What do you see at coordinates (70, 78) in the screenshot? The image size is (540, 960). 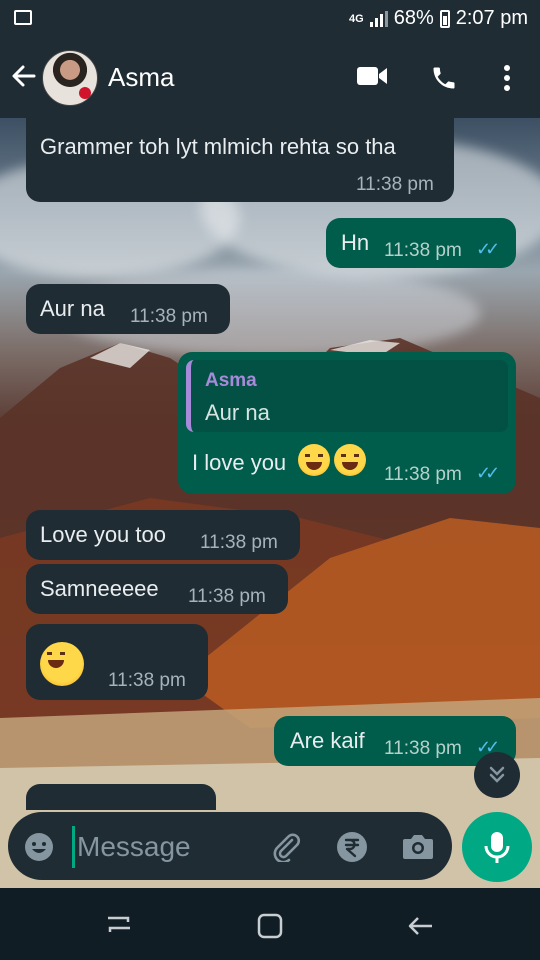 I see `avatar` at bounding box center [70, 78].